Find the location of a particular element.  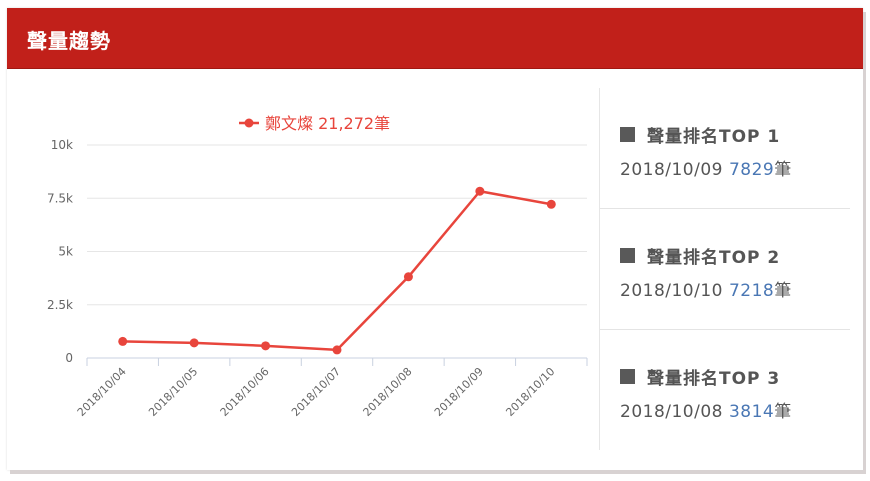

rank-heading: 聲量排名TOP 1 is located at coordinates (700, 134).